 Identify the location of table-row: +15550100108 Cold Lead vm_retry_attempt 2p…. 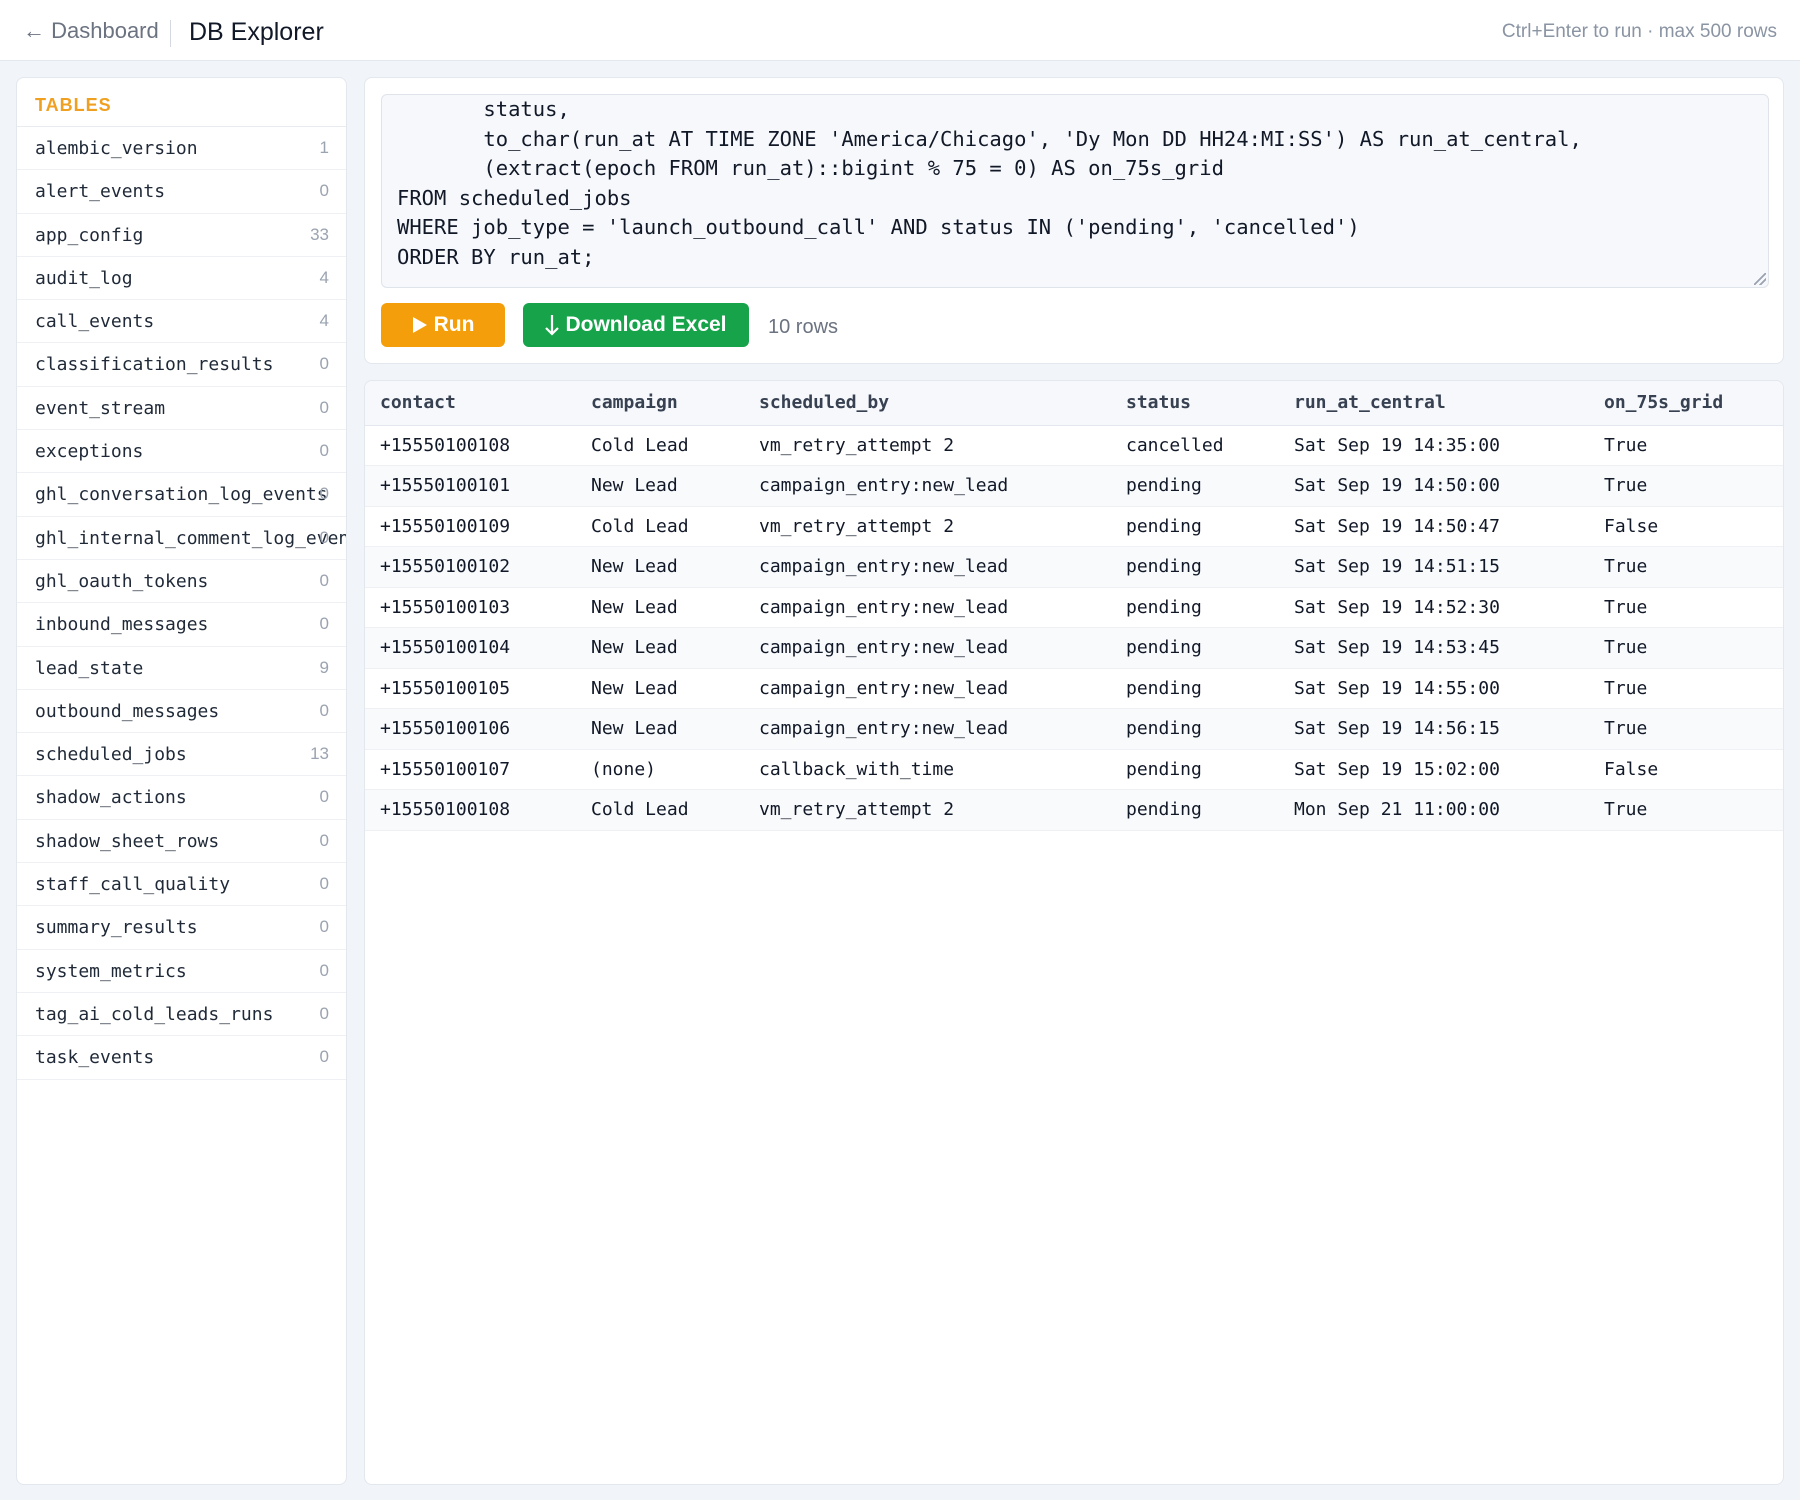
(1074, 810).